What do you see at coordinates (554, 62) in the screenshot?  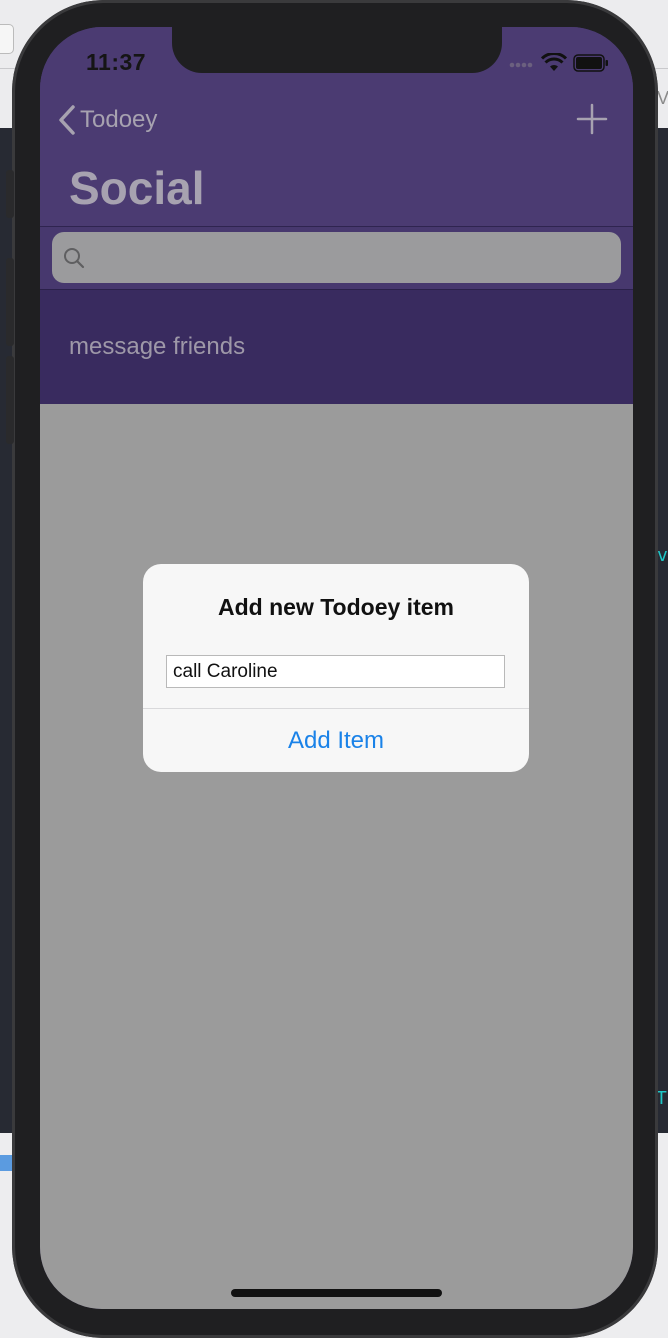 I see `wifi-icon` at bounding box center [554, 62].